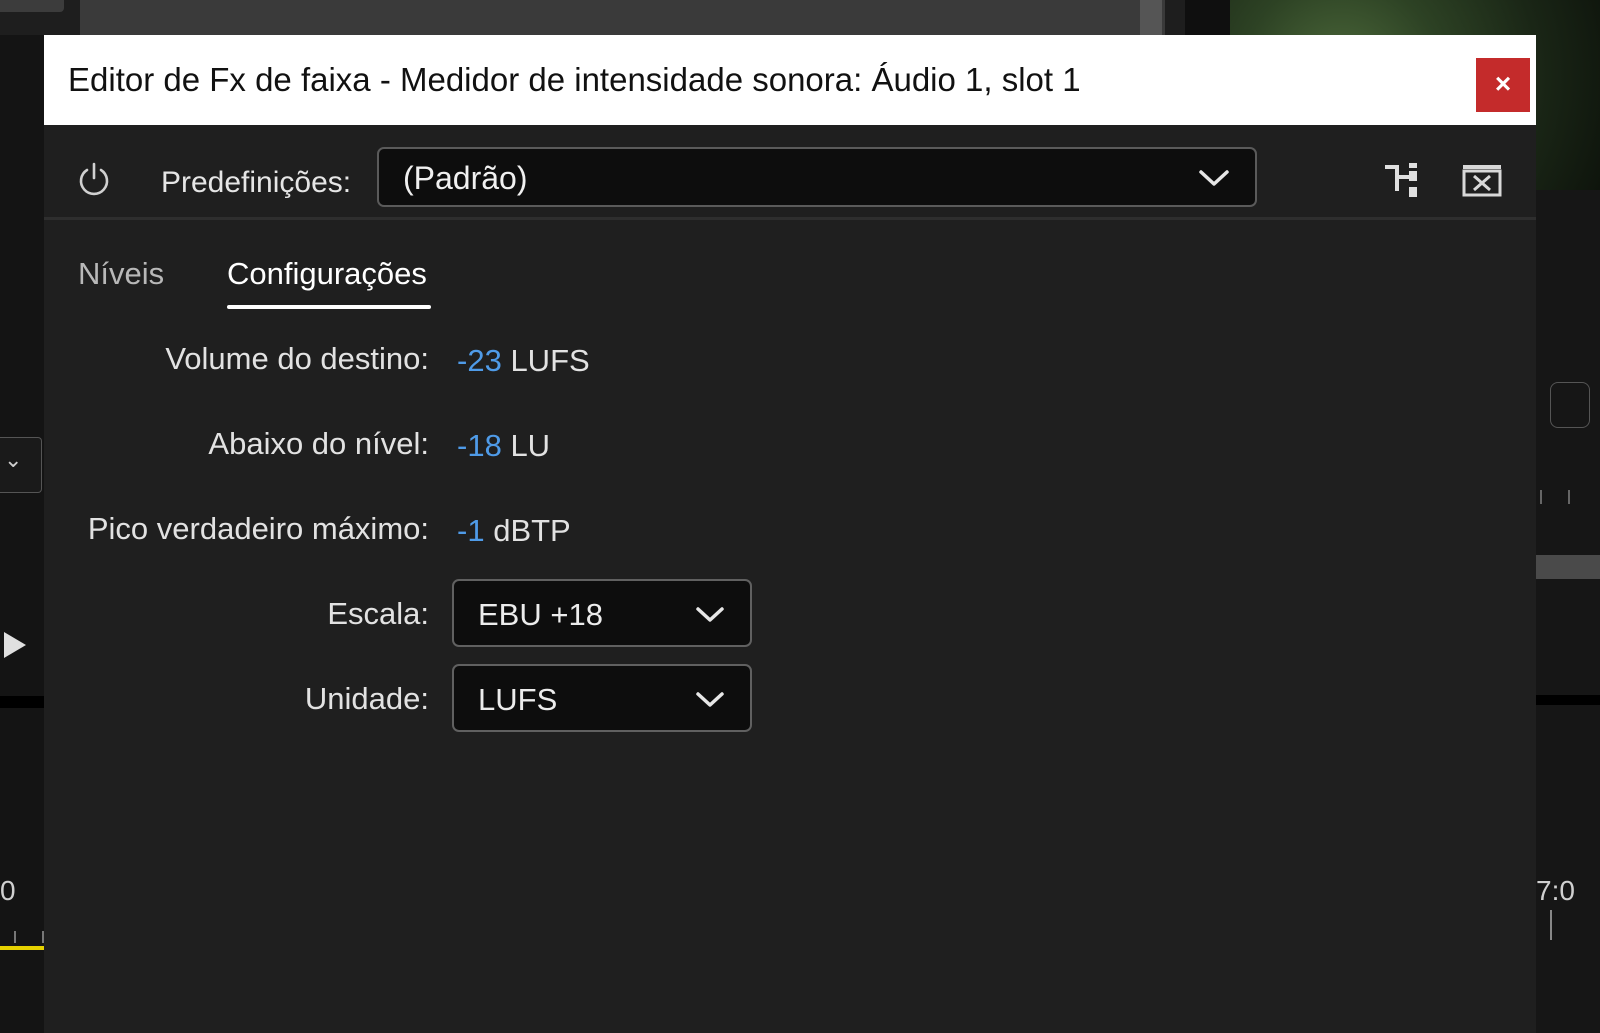 The height and width of the screenshot is (1033, 1600). Describe the element at coordinates (1482, 181) in the screenshot. I see `delete-preset-icon` at that location.